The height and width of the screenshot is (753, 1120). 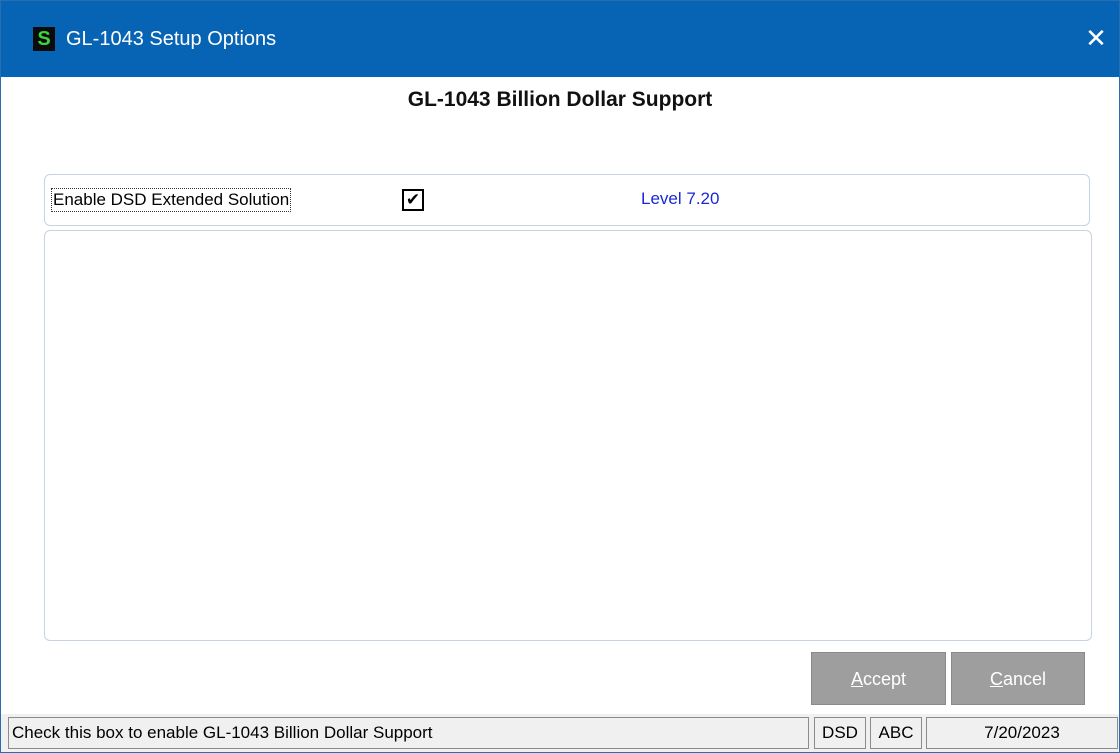 I want to click on status-company-code-2: ABC, so click(x=896, y=733).